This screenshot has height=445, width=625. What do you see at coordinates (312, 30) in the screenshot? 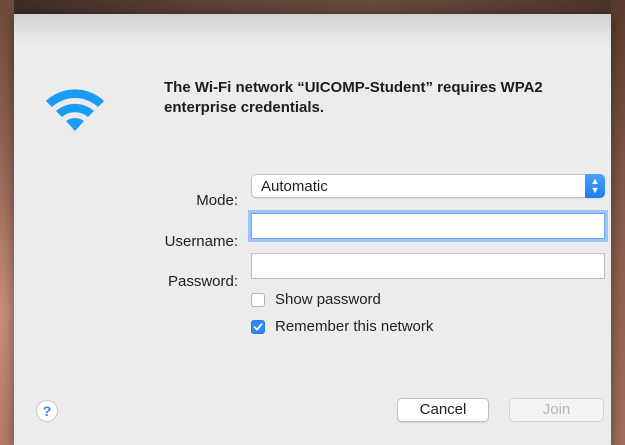
I see `dialog-title-area` at bounding box center [312, 30].